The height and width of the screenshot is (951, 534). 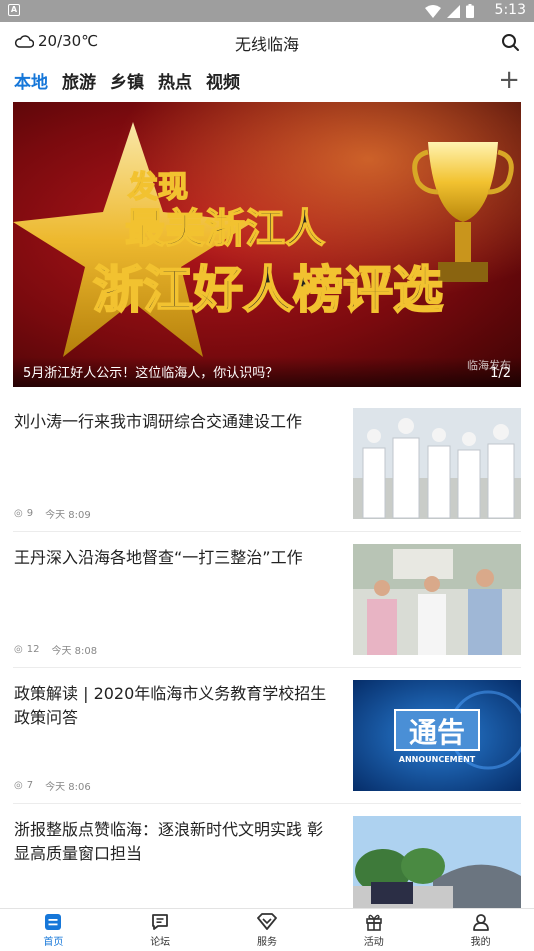 I want to click on service-icon, so click(x=267, y=921).